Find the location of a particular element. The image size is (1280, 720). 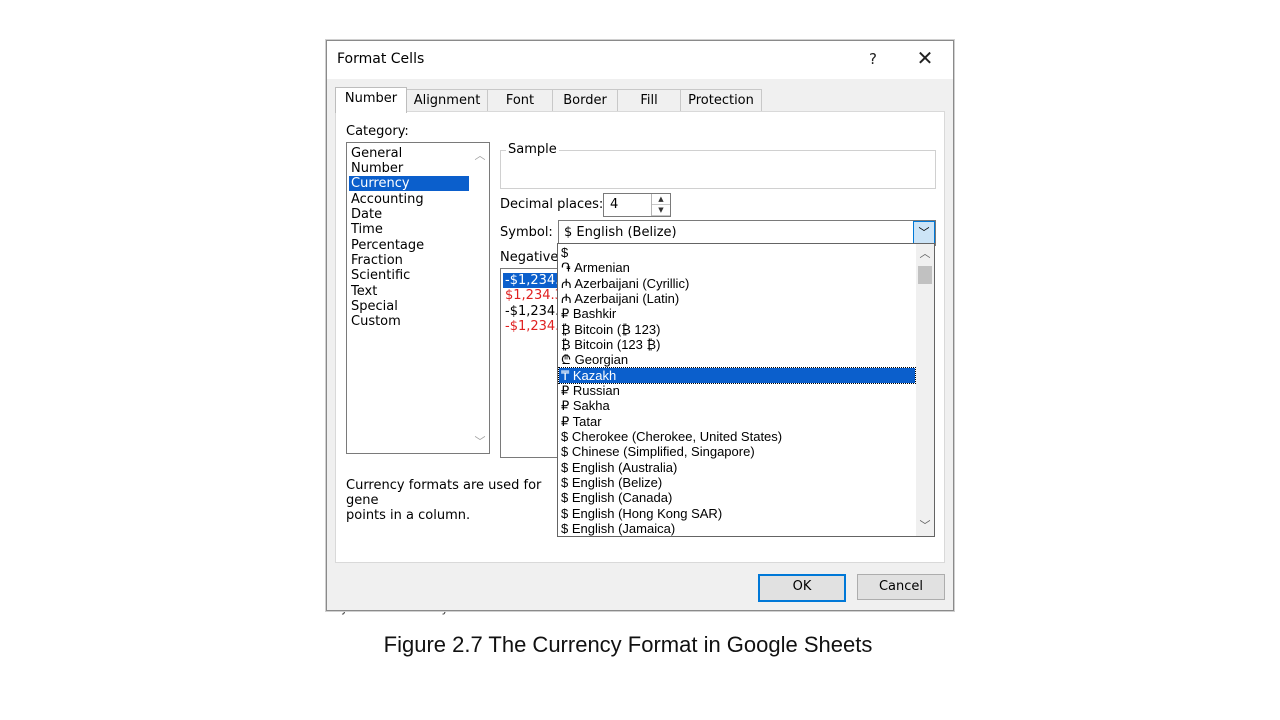

symbol-label: Symbol: is located at coordinates (526, 232).